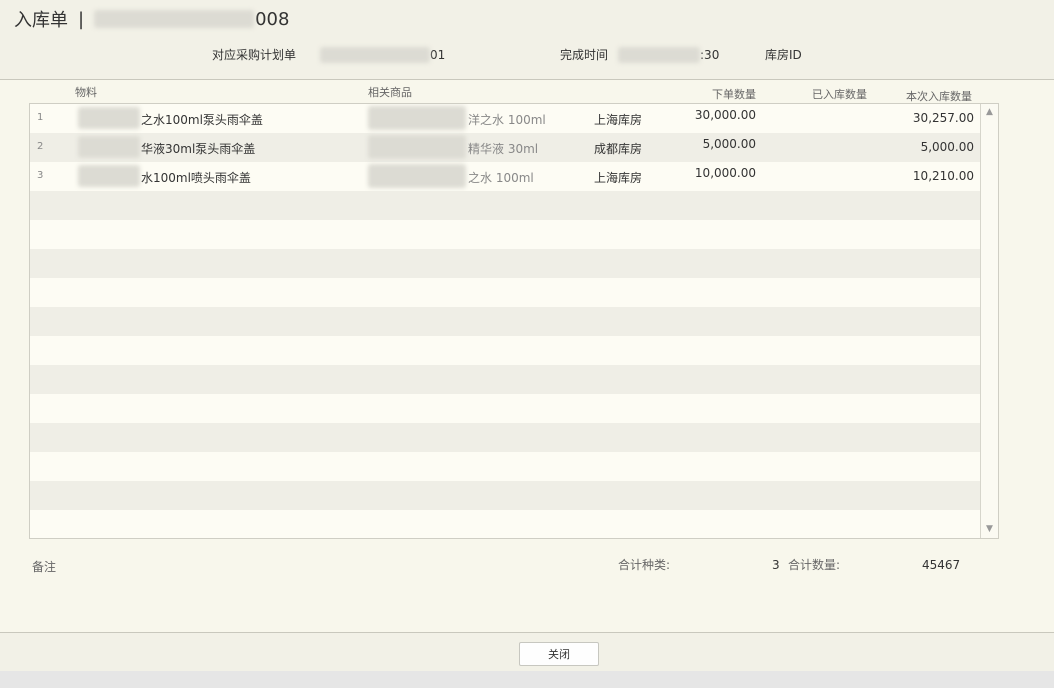 The image size is (1054, 688). I want to click on row-index: 1, so click(40, 117).